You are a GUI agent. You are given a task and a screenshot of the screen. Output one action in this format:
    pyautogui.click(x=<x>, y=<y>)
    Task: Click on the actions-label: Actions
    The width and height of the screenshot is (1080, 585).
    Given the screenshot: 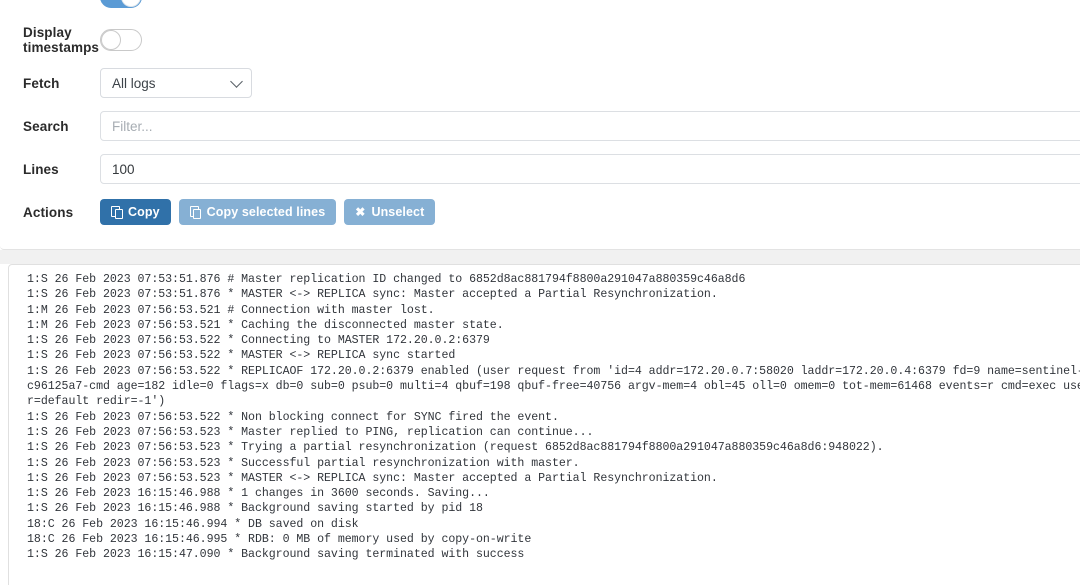 What is the action you would take?
    pyautogui.click(x=48, y=212)
    